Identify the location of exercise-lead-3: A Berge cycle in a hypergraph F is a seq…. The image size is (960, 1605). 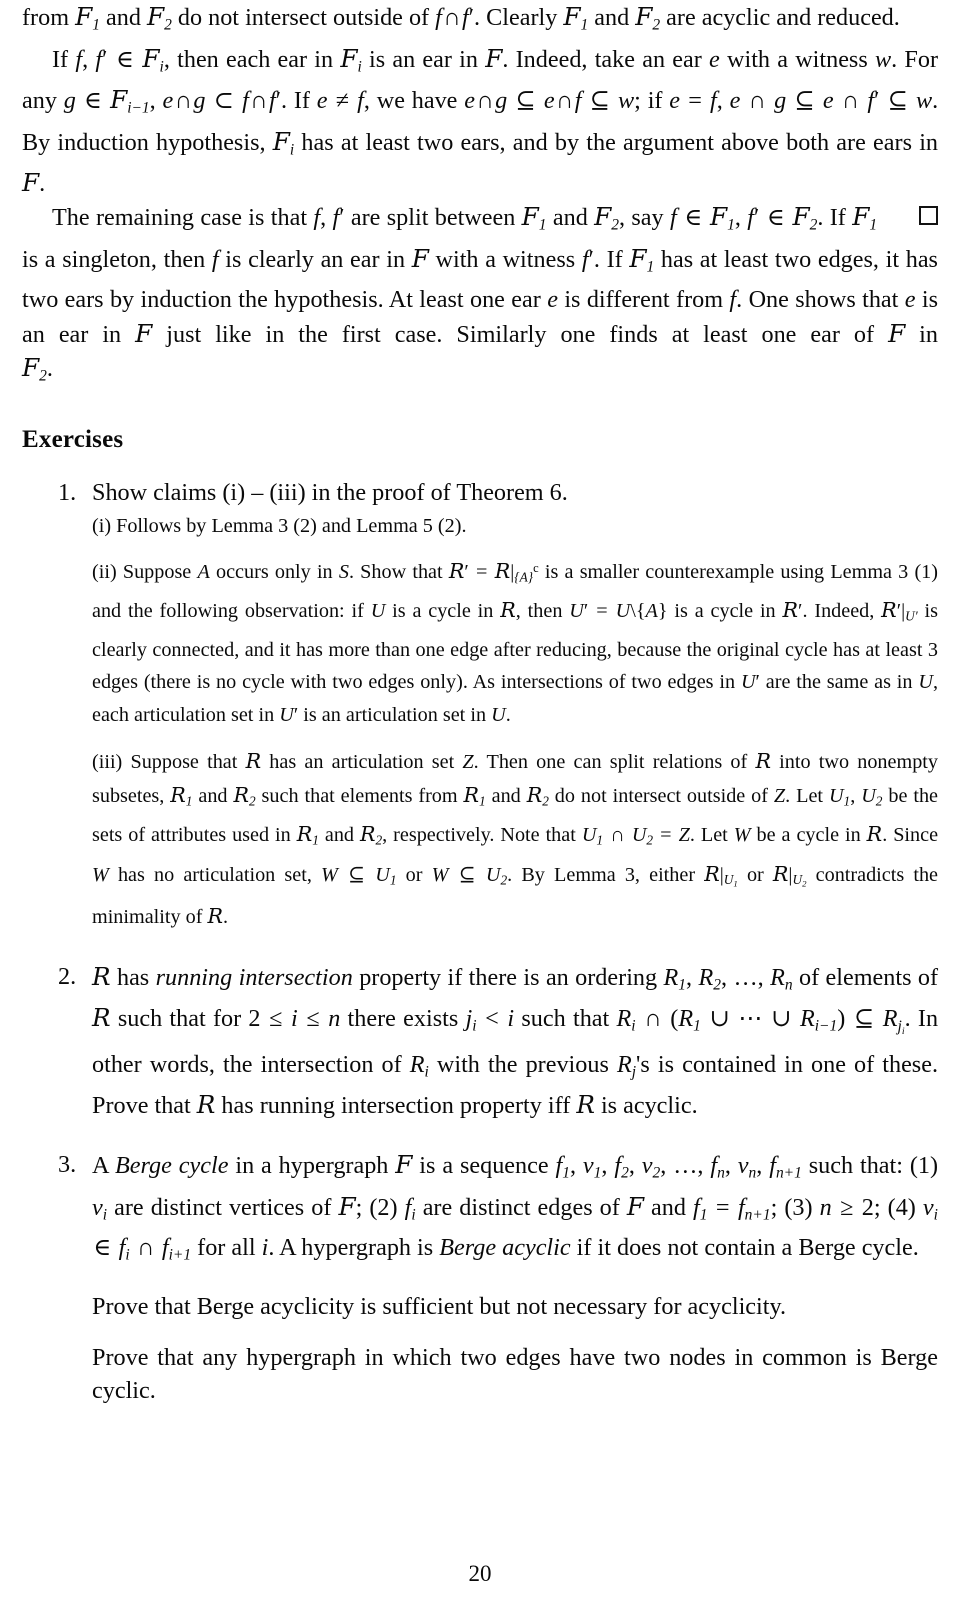
(515, 1207).